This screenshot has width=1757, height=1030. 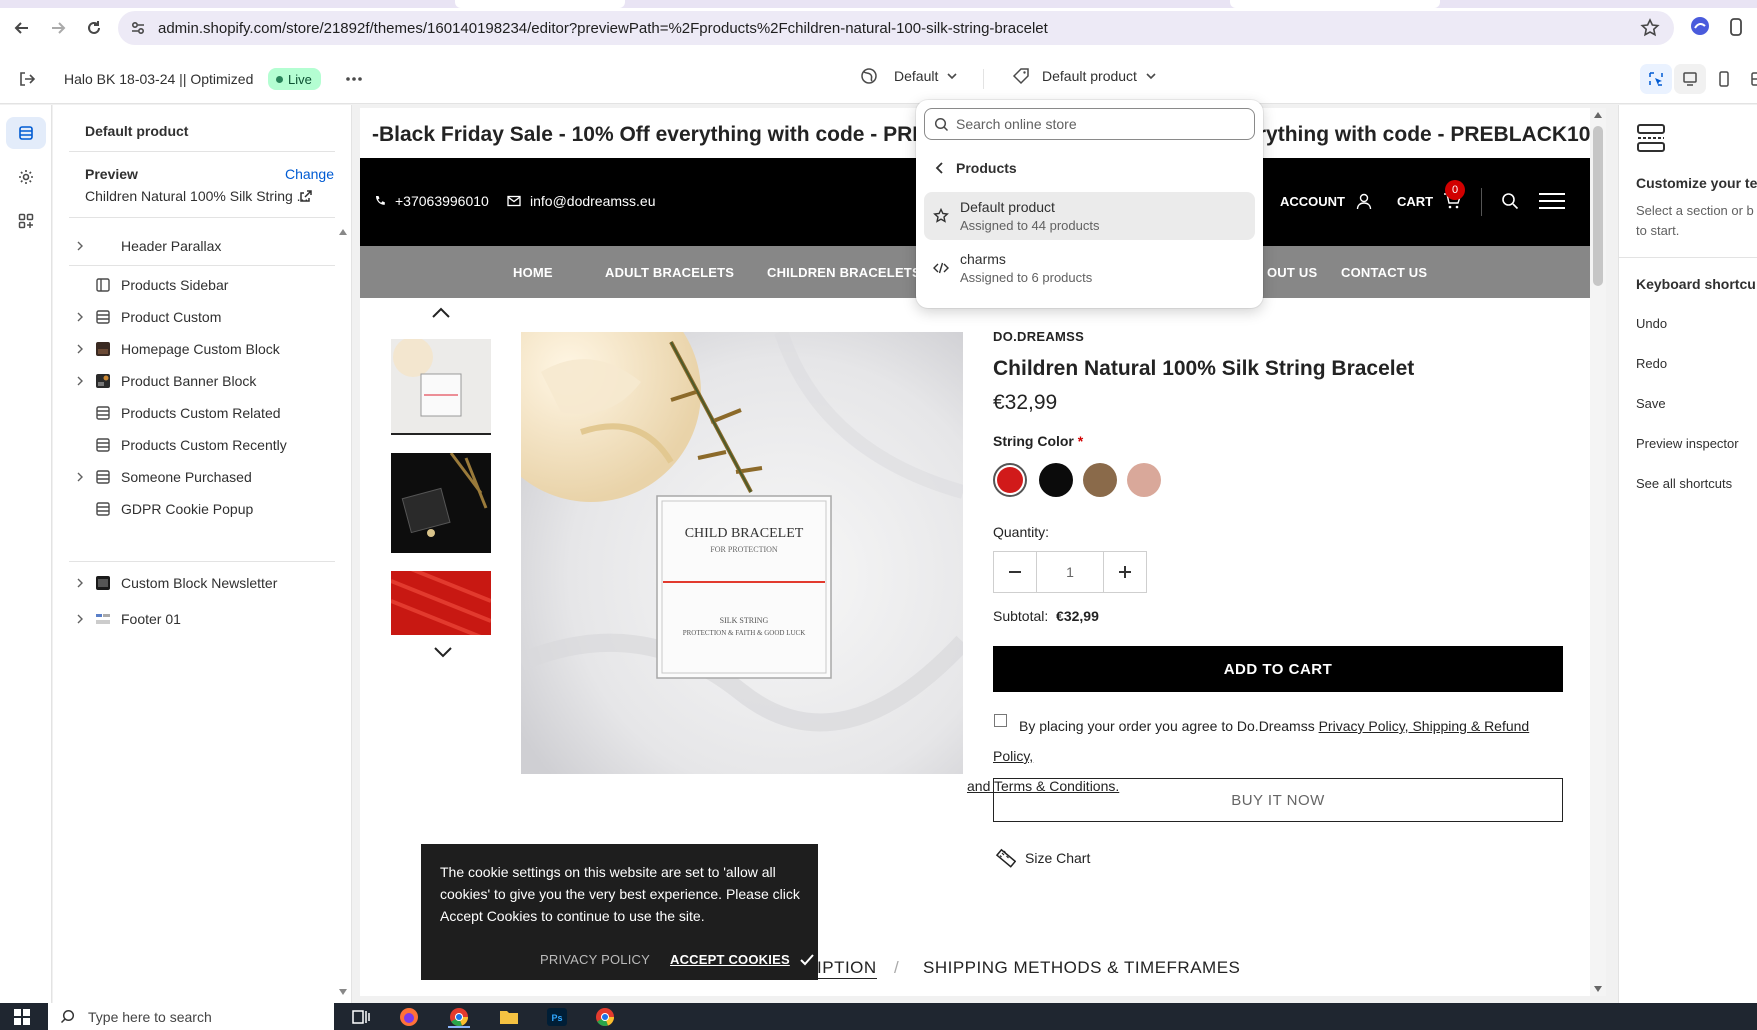 What do you see at coordinates (309, 174) in the screenshot?
I see `change-preview-link: Change` at bounding box center [309, 174].